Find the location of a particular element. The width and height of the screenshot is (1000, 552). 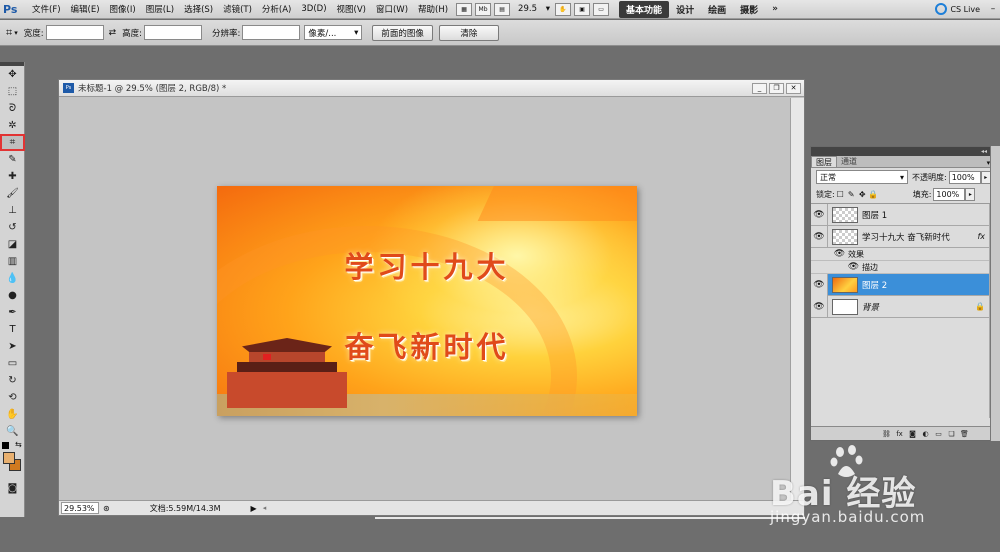

brush-tool-icon: 🖌 is located at coordinates (12, 193).